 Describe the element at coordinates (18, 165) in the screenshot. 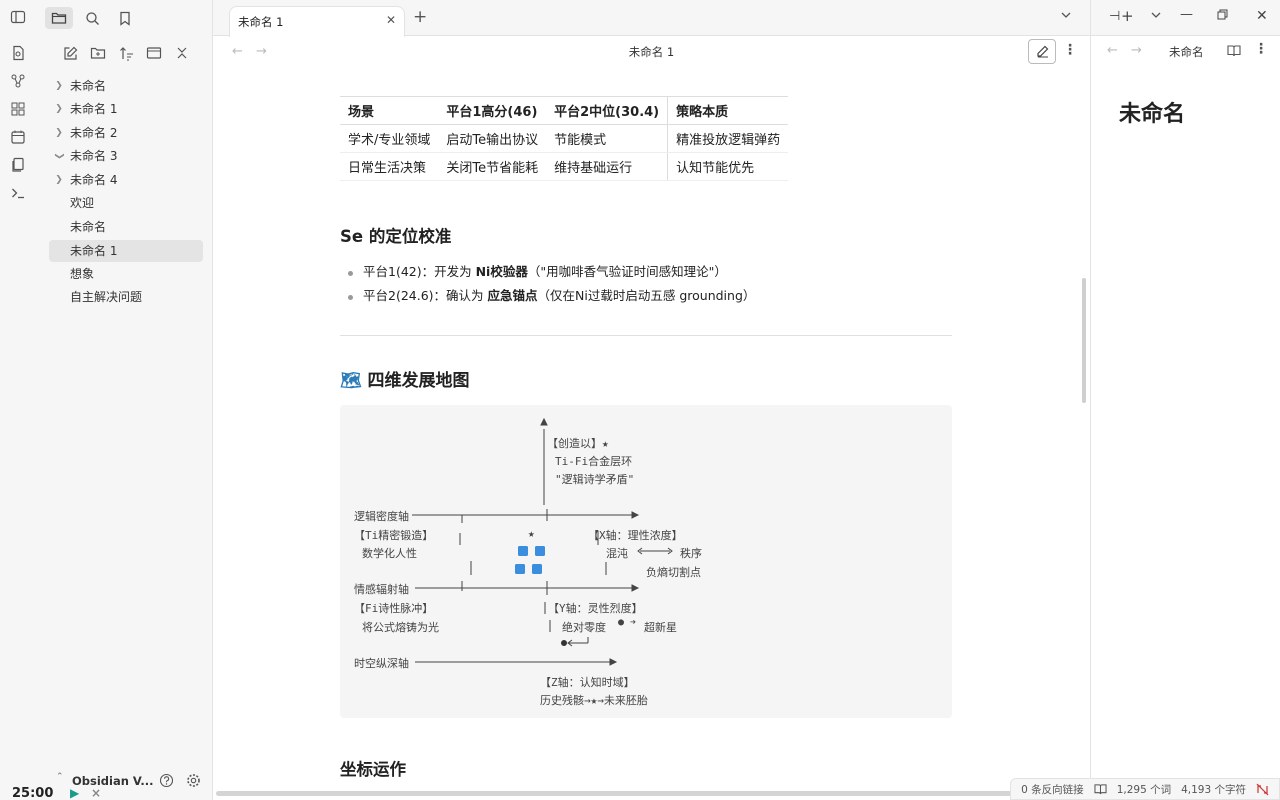

I see `templates-icon` at that location.